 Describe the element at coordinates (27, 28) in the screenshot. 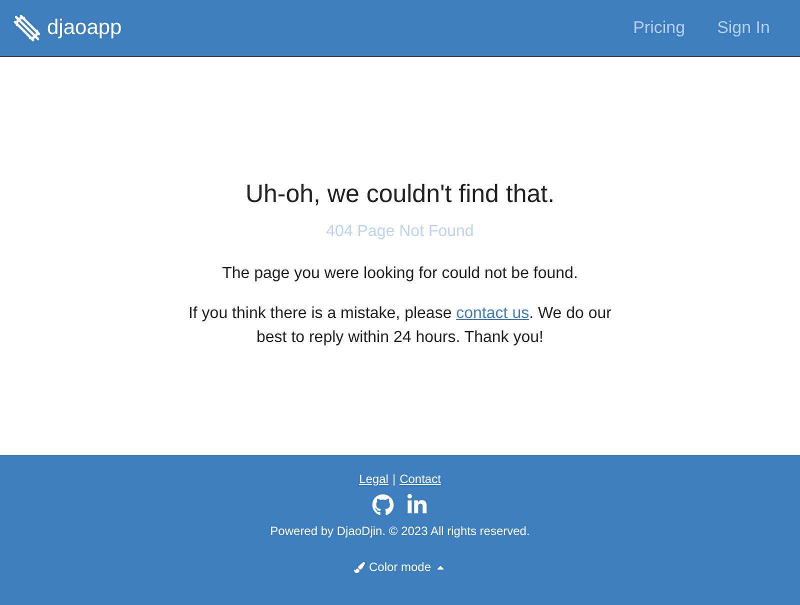

I see `logo-icon` at that location.